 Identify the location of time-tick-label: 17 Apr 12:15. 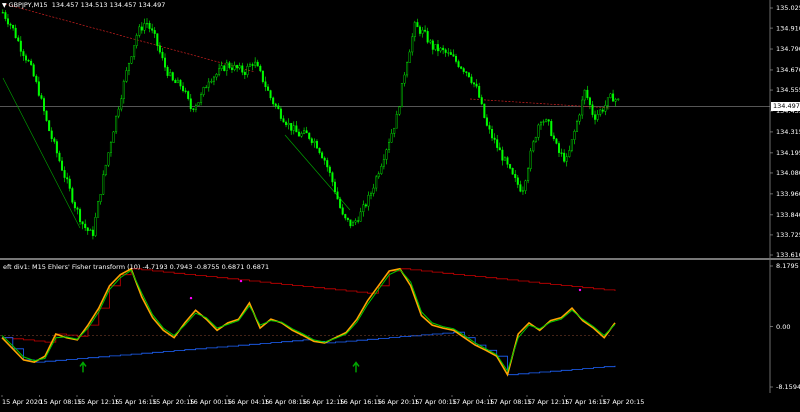
(548, 402).